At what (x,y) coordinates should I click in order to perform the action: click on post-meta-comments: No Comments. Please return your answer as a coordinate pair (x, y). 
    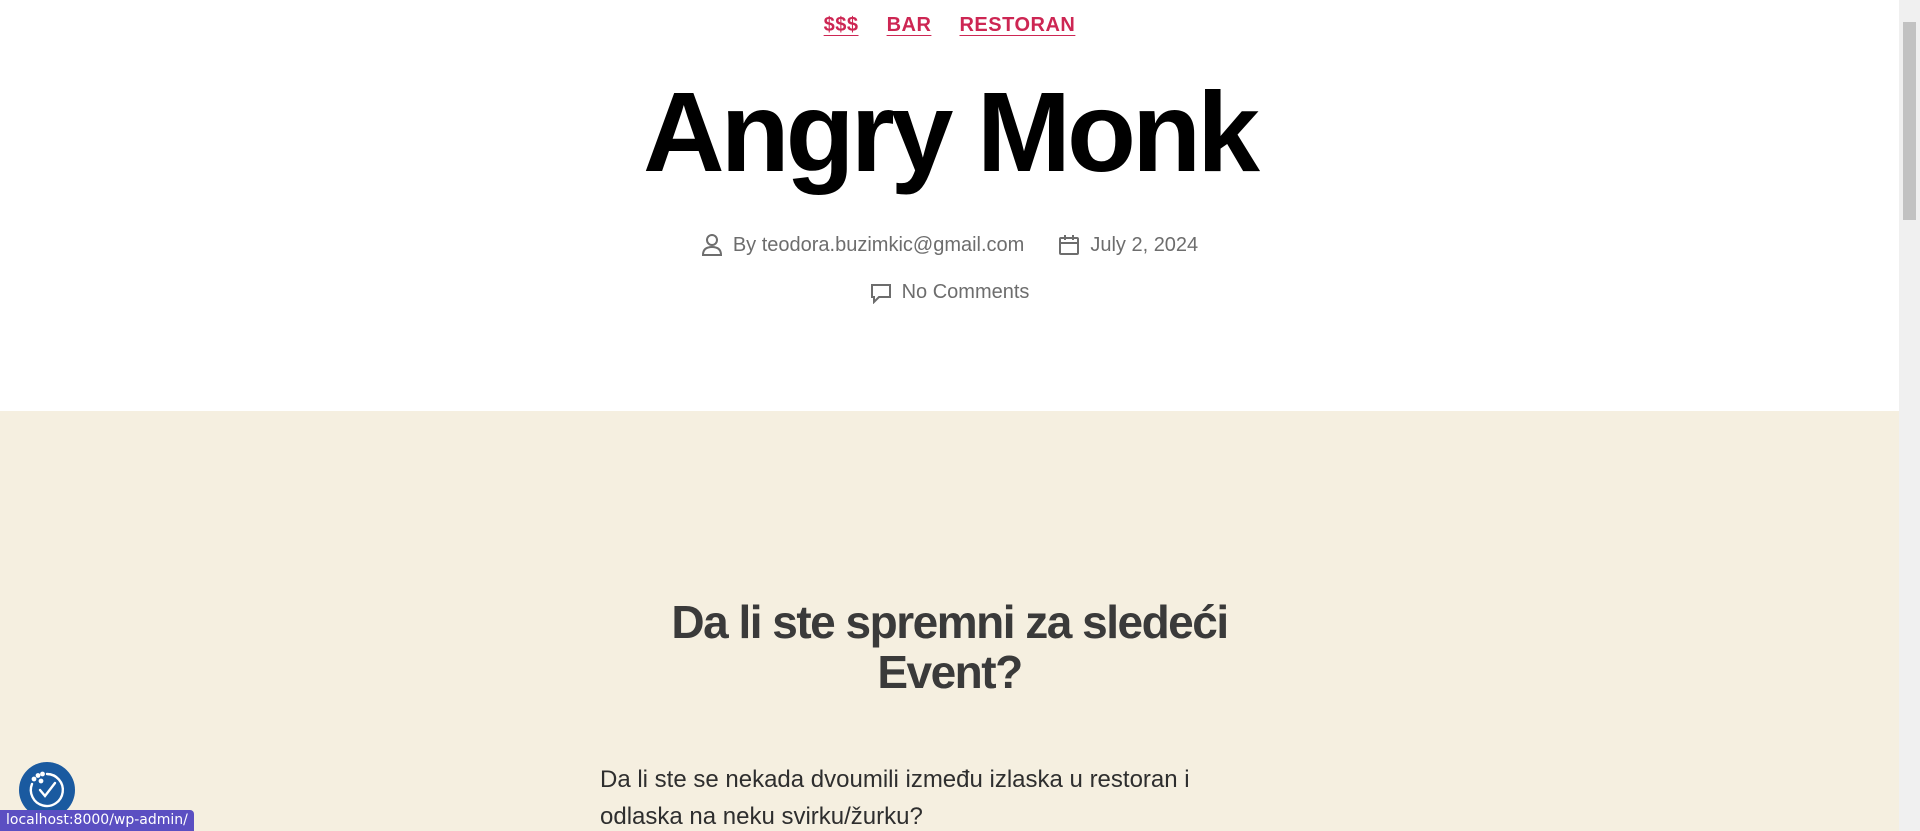
    Looking at the image, I should click on (949, 292).